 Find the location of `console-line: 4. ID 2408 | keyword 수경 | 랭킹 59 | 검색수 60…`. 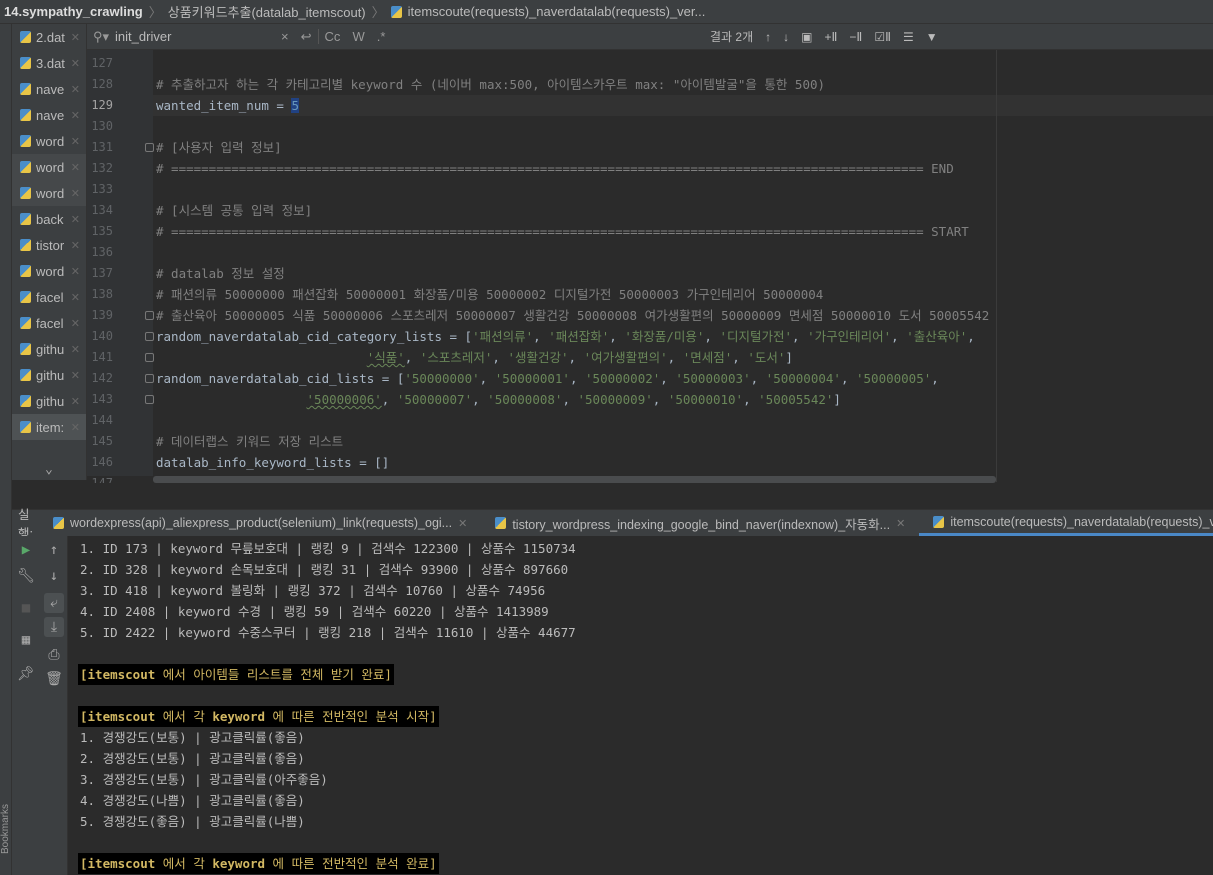

console-line: 4. ID 2408 | keyword 수경 | 랭킹 59 | 검색수 60… is located at coordinates (314, 611).